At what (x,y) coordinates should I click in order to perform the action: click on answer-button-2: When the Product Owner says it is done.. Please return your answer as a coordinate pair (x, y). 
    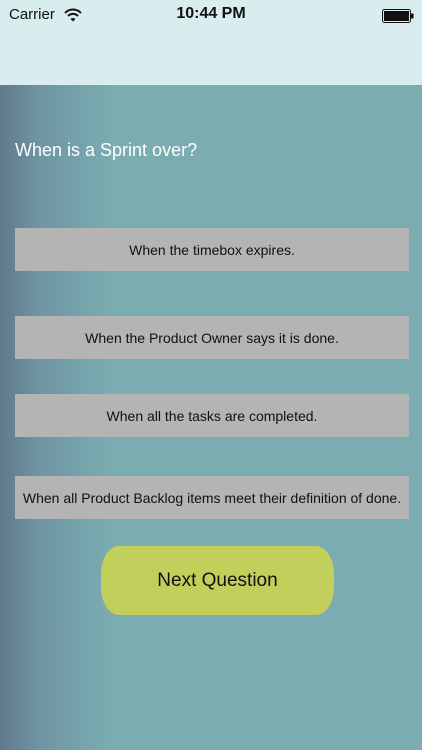
    Looking at the image, I should click on (212, 337).